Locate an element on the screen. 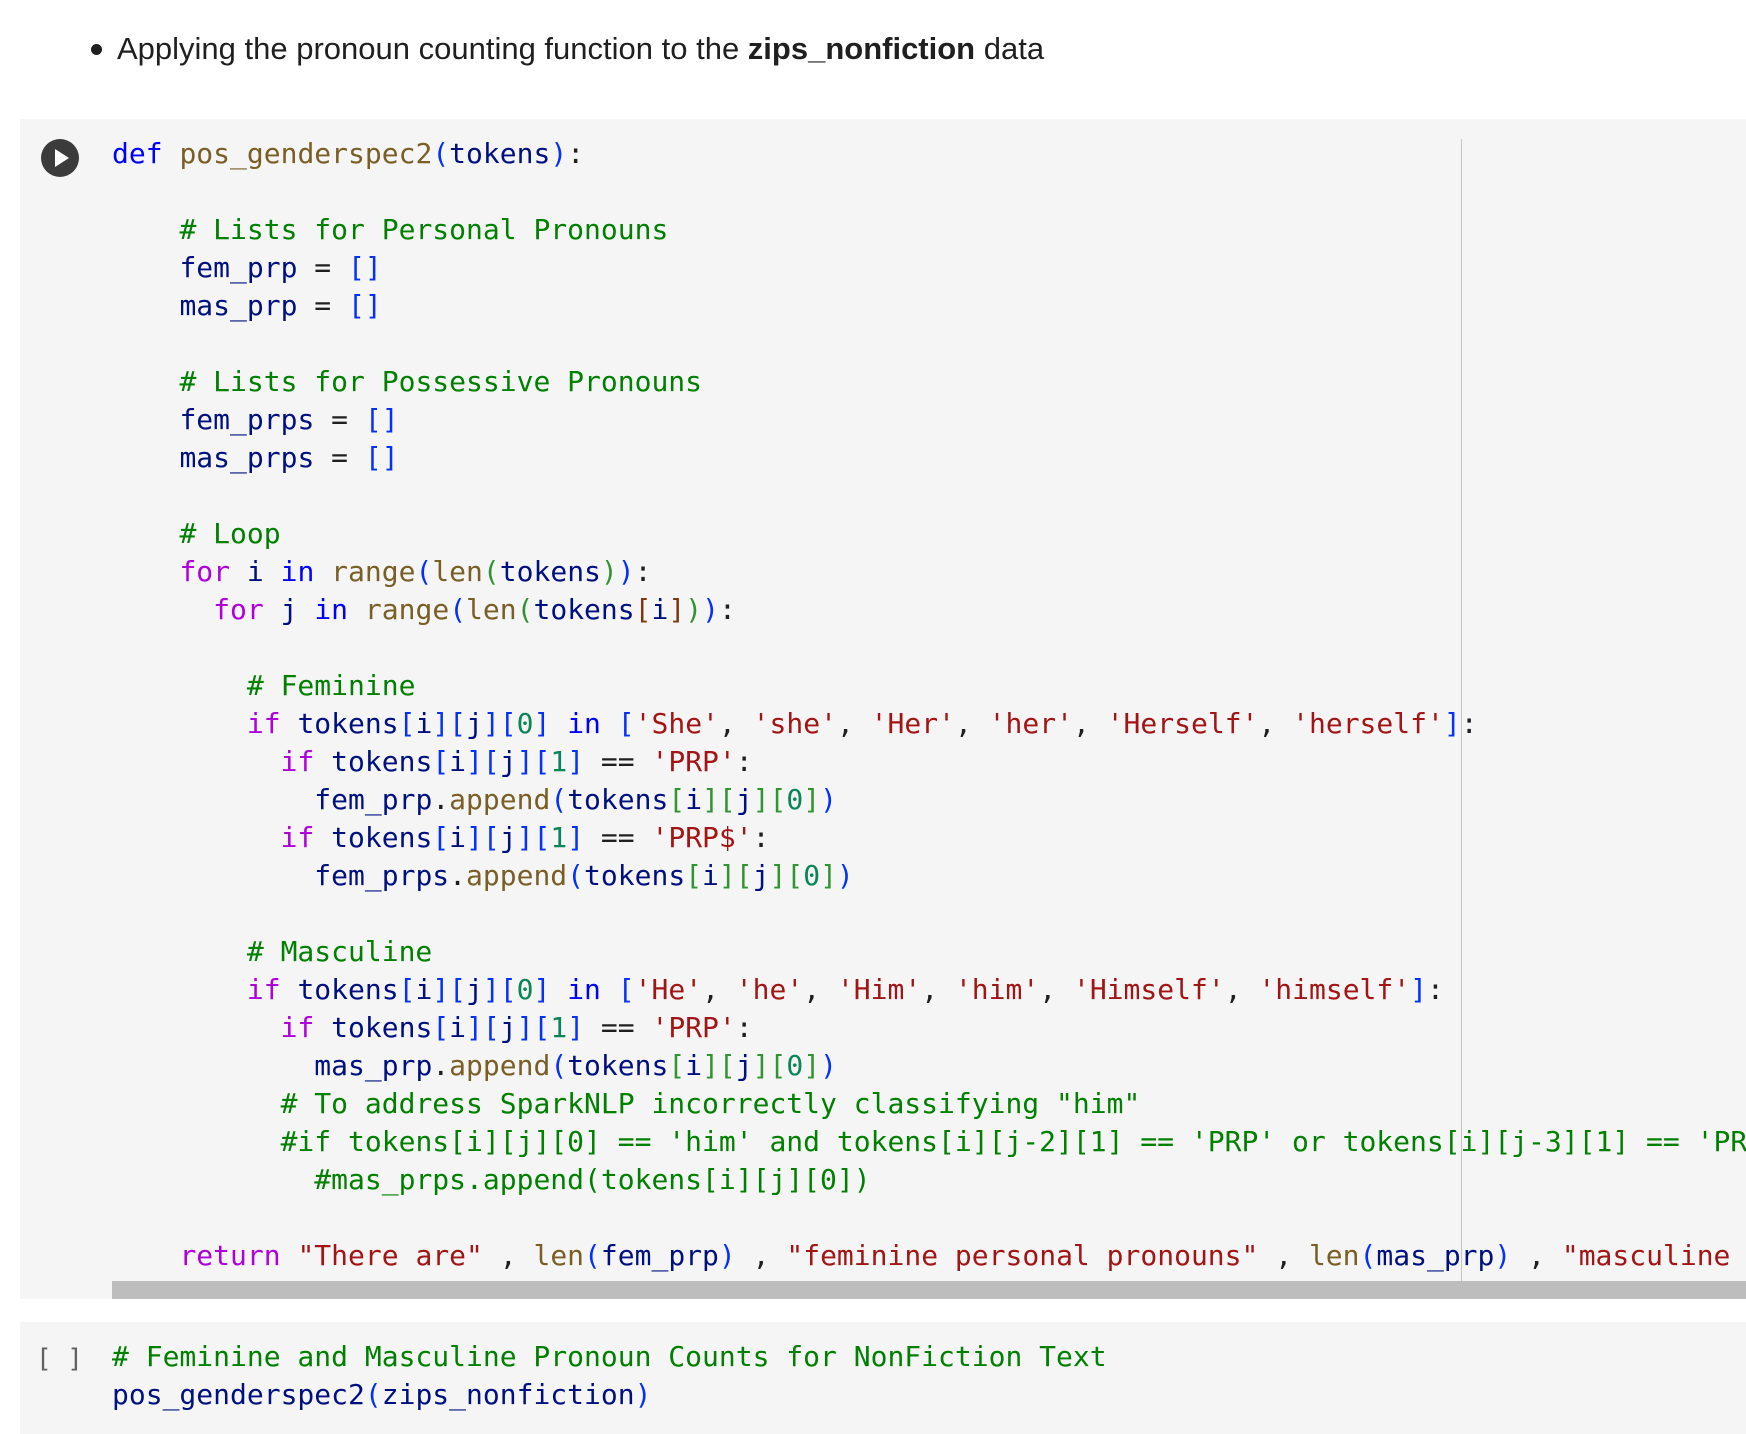 This screenshot has height=1434, width=1746. code-line: fem_prp.append(tokens[i][j][0]) is located at coordinates (929, 800).